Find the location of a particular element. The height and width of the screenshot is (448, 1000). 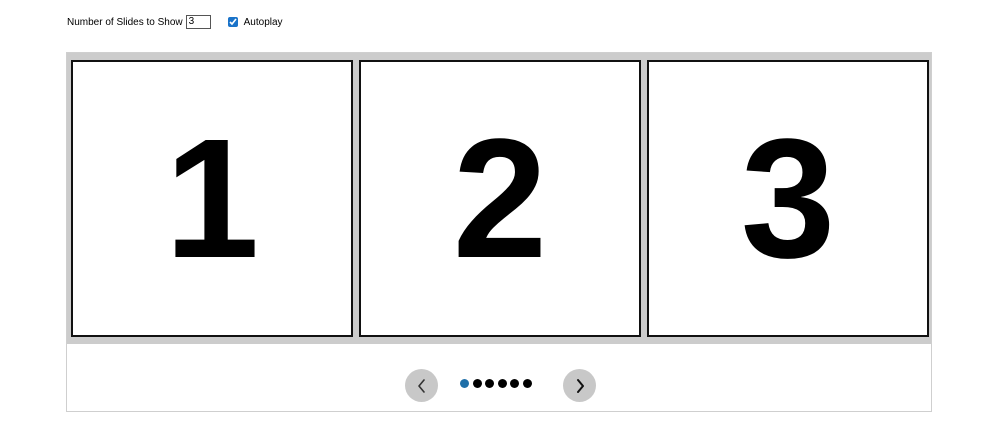

autoplay-label: Autoplay is located at coordinates (263, 22).